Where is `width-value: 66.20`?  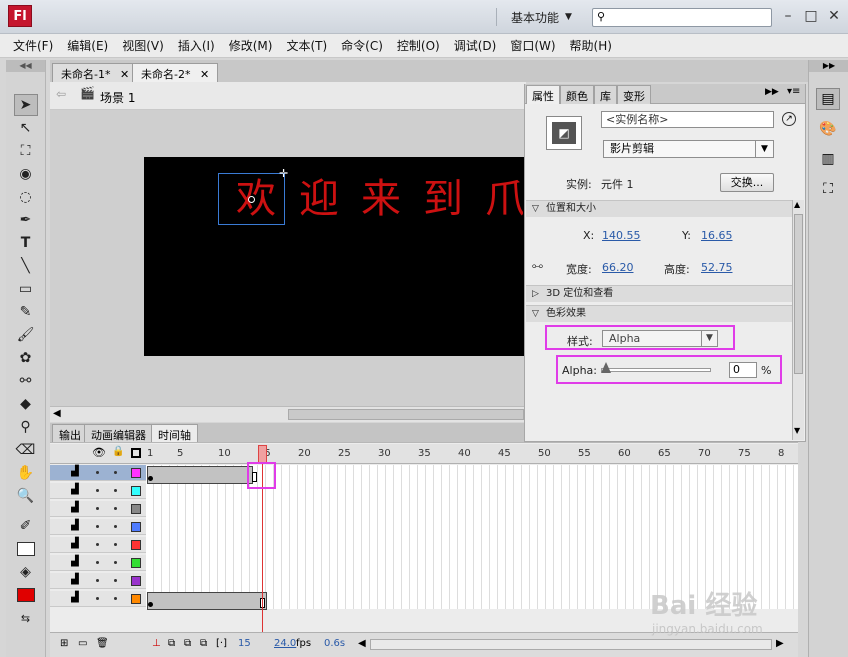
width-value: 66.20 is located at coordinates (618, 267).